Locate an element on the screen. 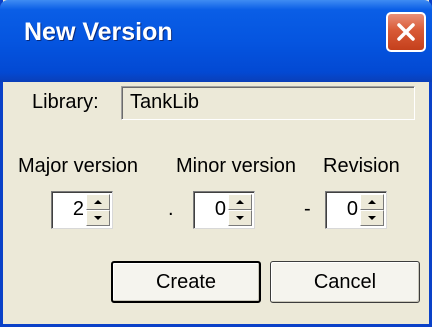 Image resolution: width=432 pixels, height=327 pixels. revision-down-button is located at coordinates (372, 218).